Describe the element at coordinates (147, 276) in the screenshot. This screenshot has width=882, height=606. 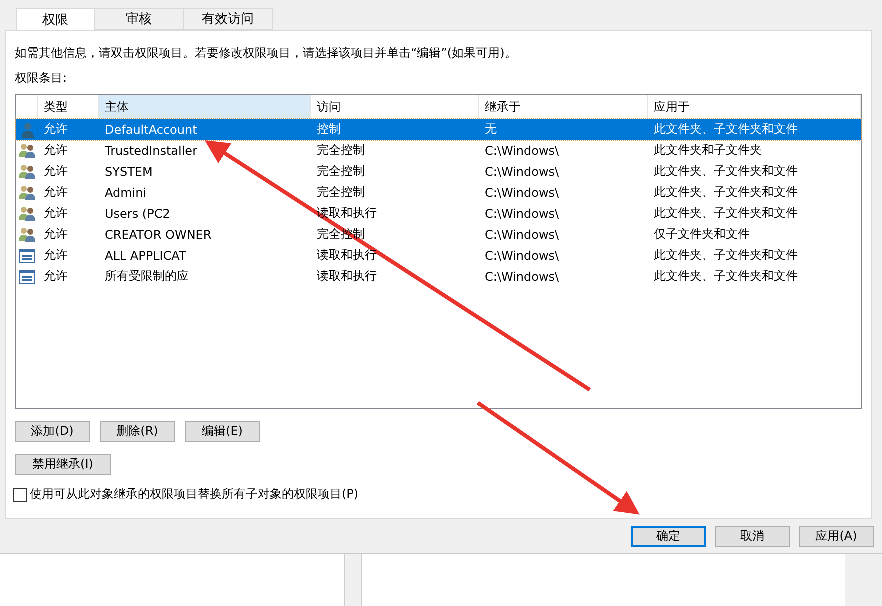
I see `table-cell-text: 所有受限制的应` at that location.